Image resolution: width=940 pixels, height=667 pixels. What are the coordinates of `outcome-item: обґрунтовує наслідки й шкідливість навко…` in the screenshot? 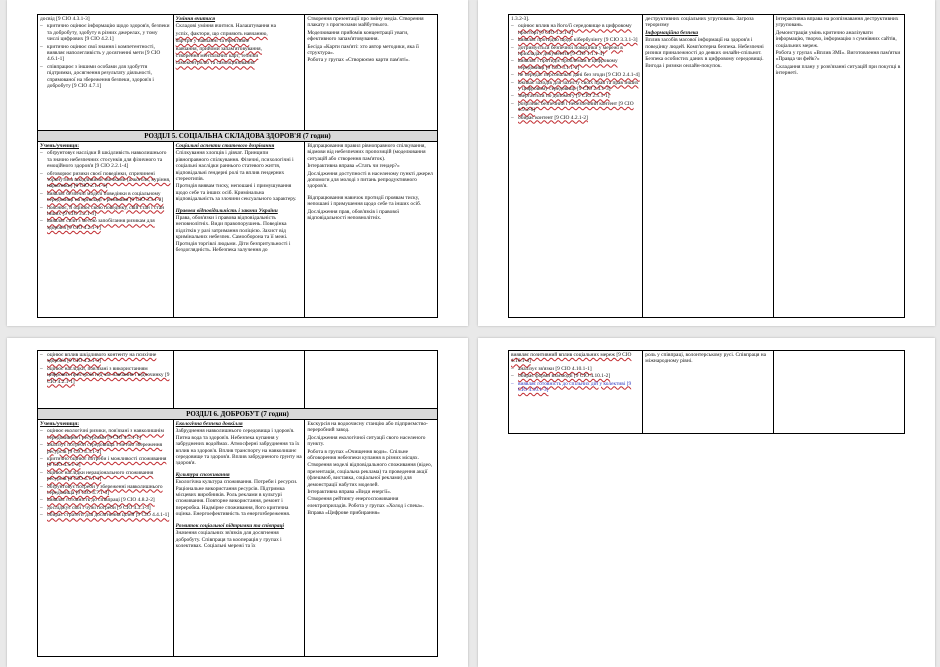 It's located at (105, 159).